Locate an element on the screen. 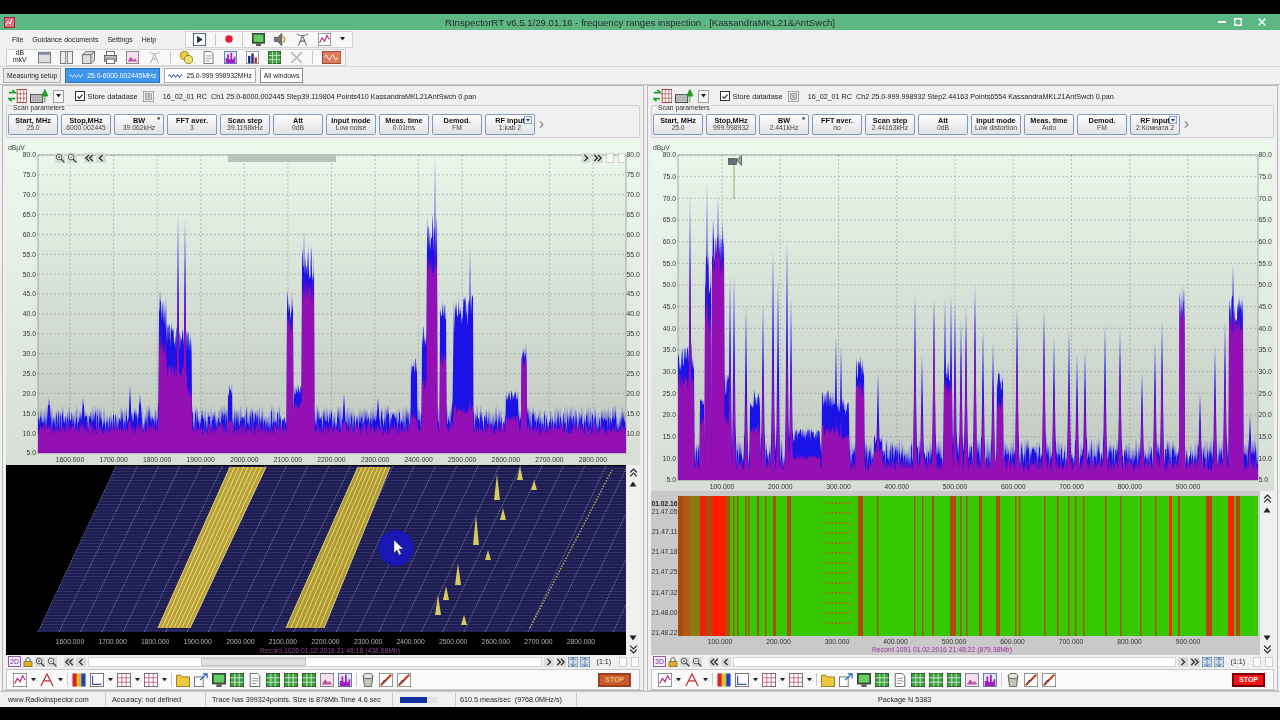 The height and width of the screenshot is (720, 1280). printer-icon is located at coordinates (110, 57).